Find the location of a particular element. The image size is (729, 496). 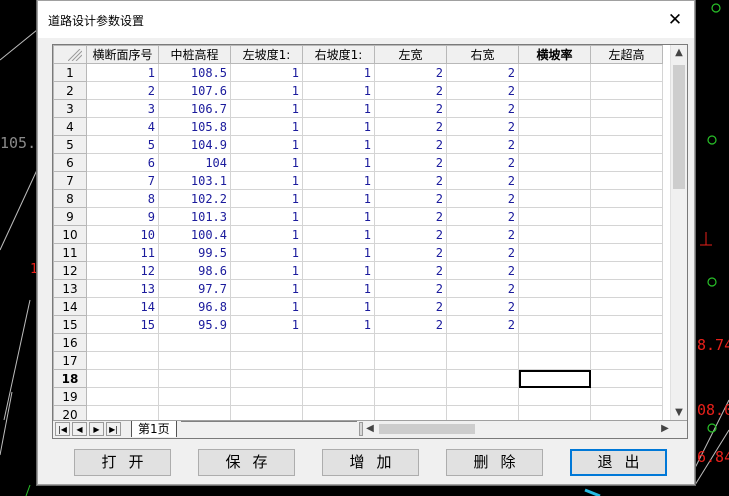

row-header: 17 is located at coordinates (70, 360).